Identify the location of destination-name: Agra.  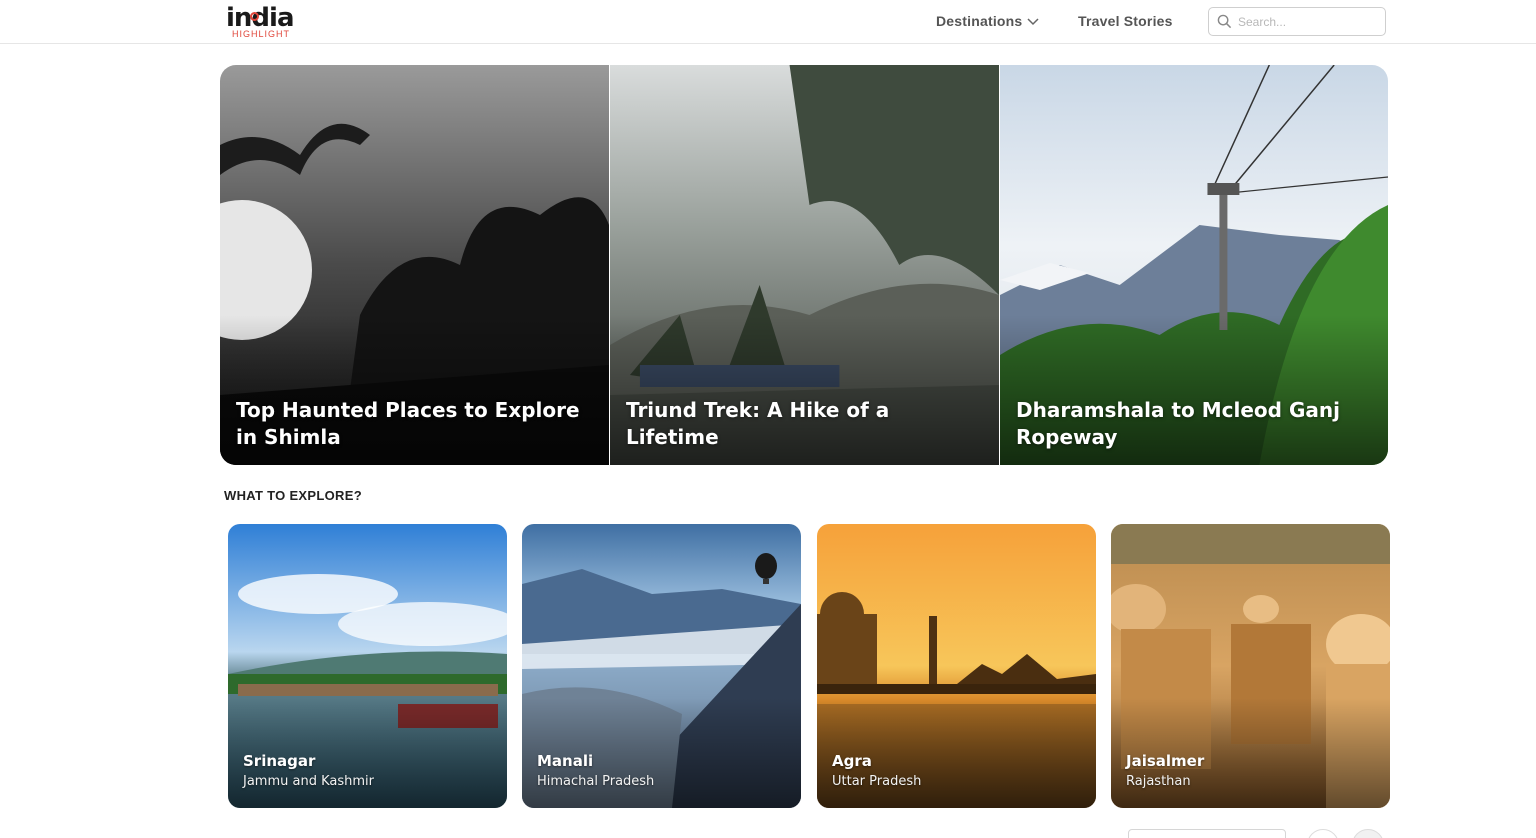
(852, 761).